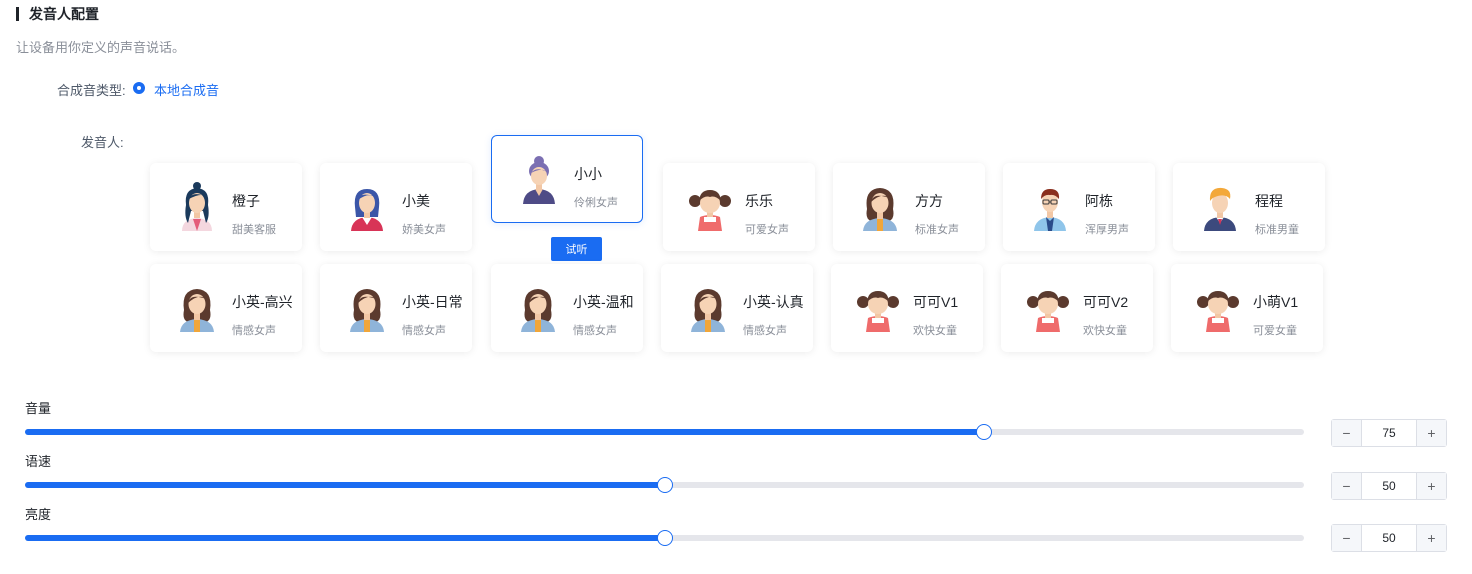 This screenshot has width=1472, height=574. Describe the element at coordinates (1277, 230) in the screenshot. I see `voice-desc: 标准男童` at that location.